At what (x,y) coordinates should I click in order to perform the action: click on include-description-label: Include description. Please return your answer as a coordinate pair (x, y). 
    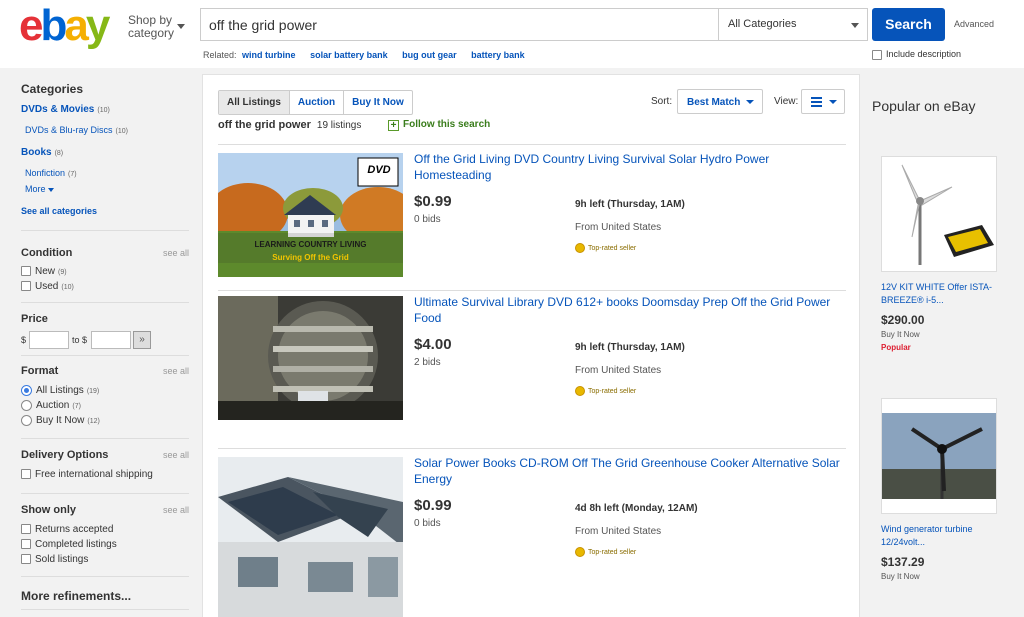
    Looking at the image, I should click on (924, 54).